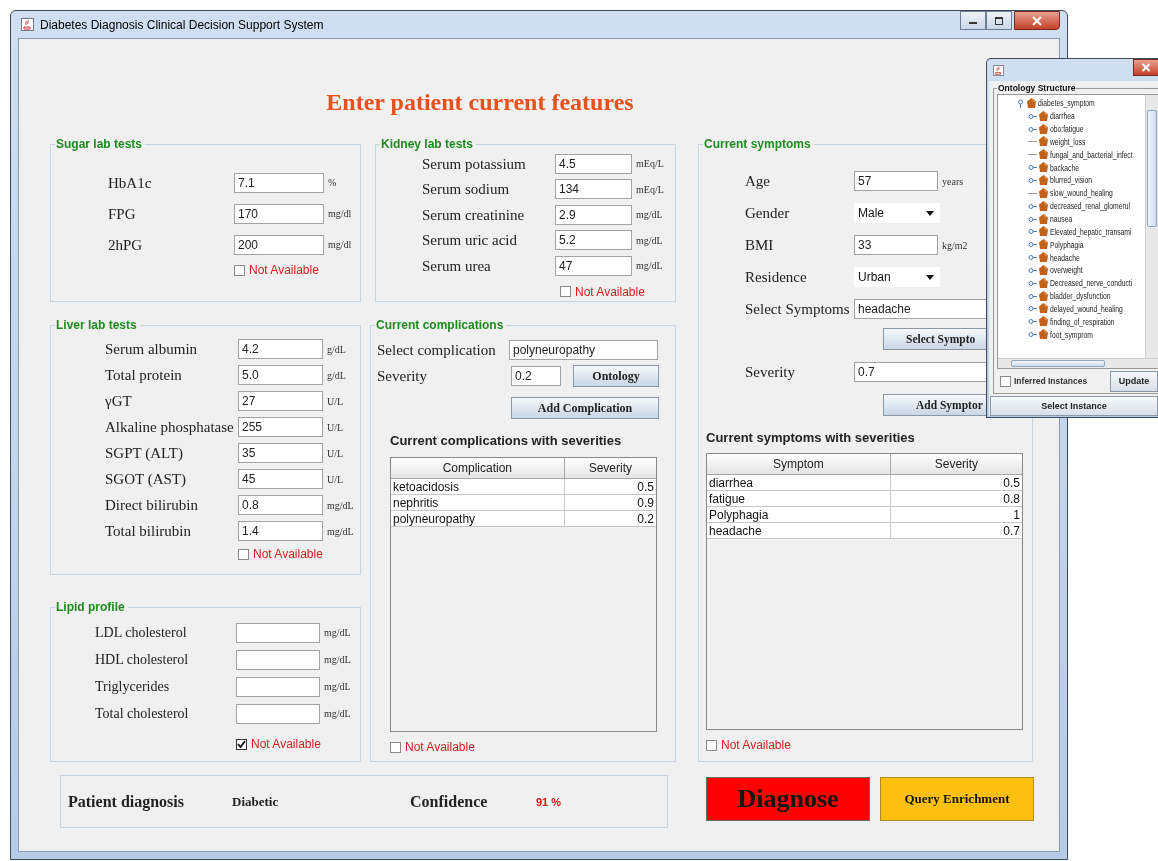  Describe the element at coordinates (788, 799) in the screenshot. I see `diagnose-button: Diagnose` at that location.